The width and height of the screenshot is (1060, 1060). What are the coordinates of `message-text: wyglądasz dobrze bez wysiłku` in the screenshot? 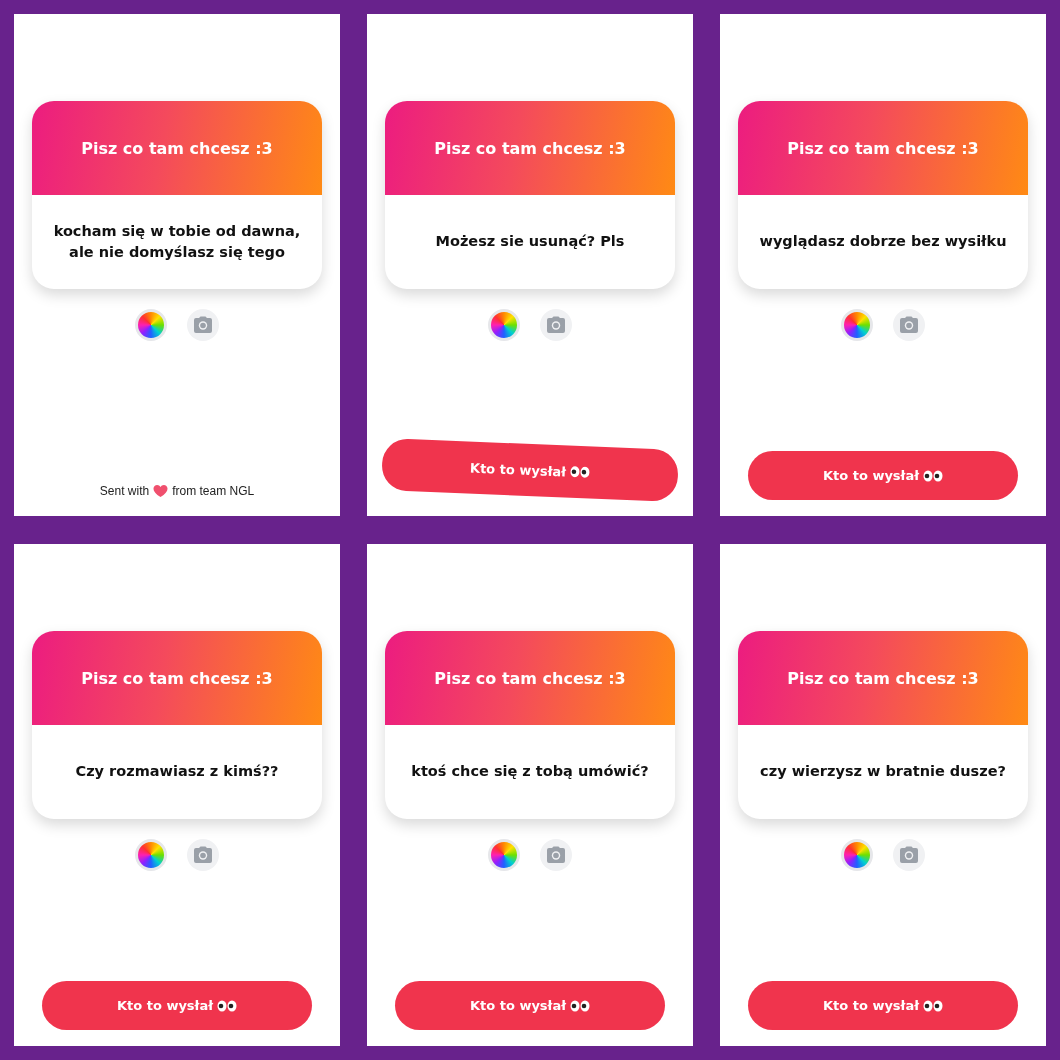 It's located at (883, 242).